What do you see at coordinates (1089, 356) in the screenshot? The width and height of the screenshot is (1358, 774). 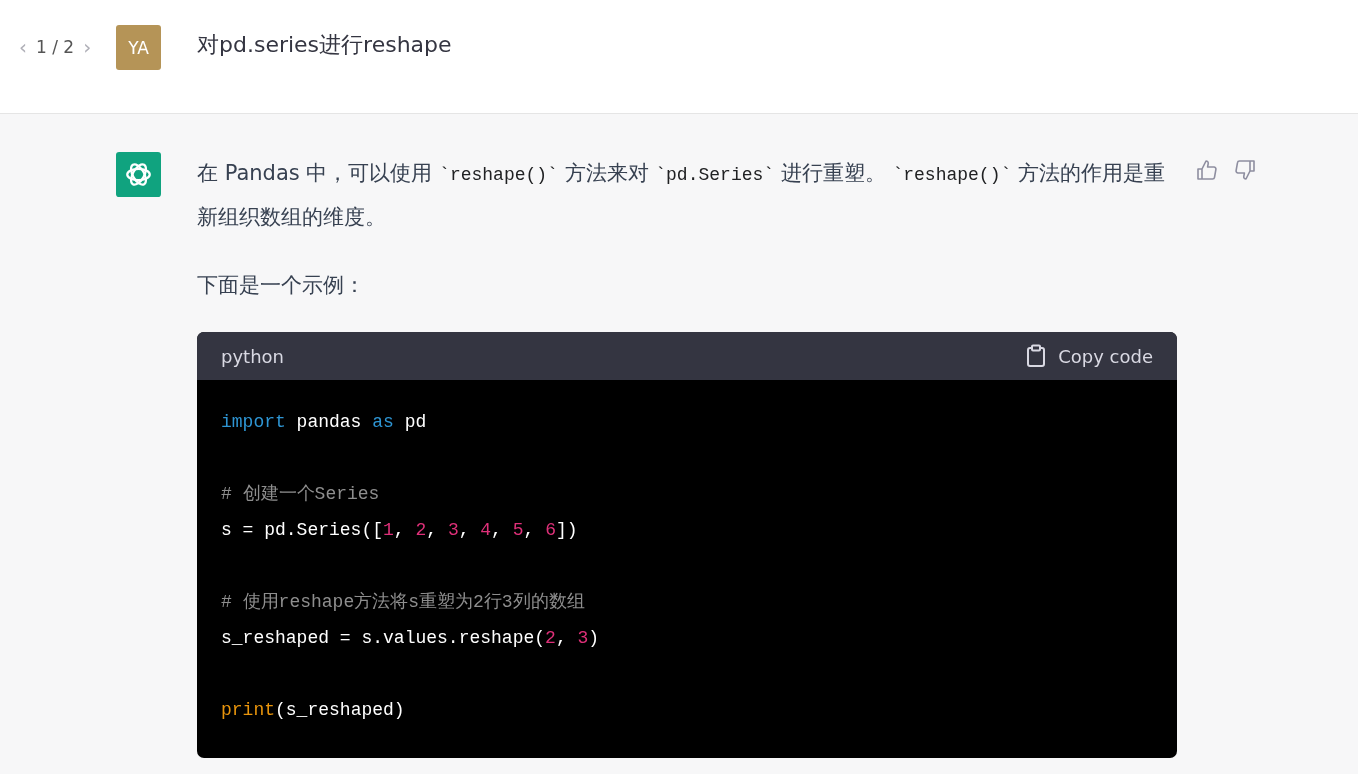 I see `copy-code-button: Copy code` at bounding box center [1089, 356].